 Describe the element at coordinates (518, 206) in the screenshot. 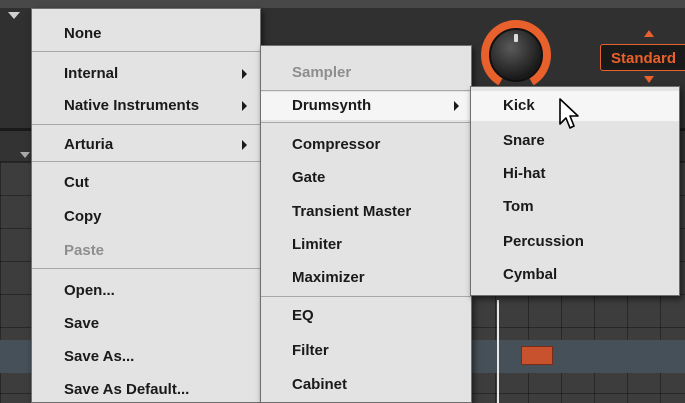

I see `menu-item-label: Tom` at that location.